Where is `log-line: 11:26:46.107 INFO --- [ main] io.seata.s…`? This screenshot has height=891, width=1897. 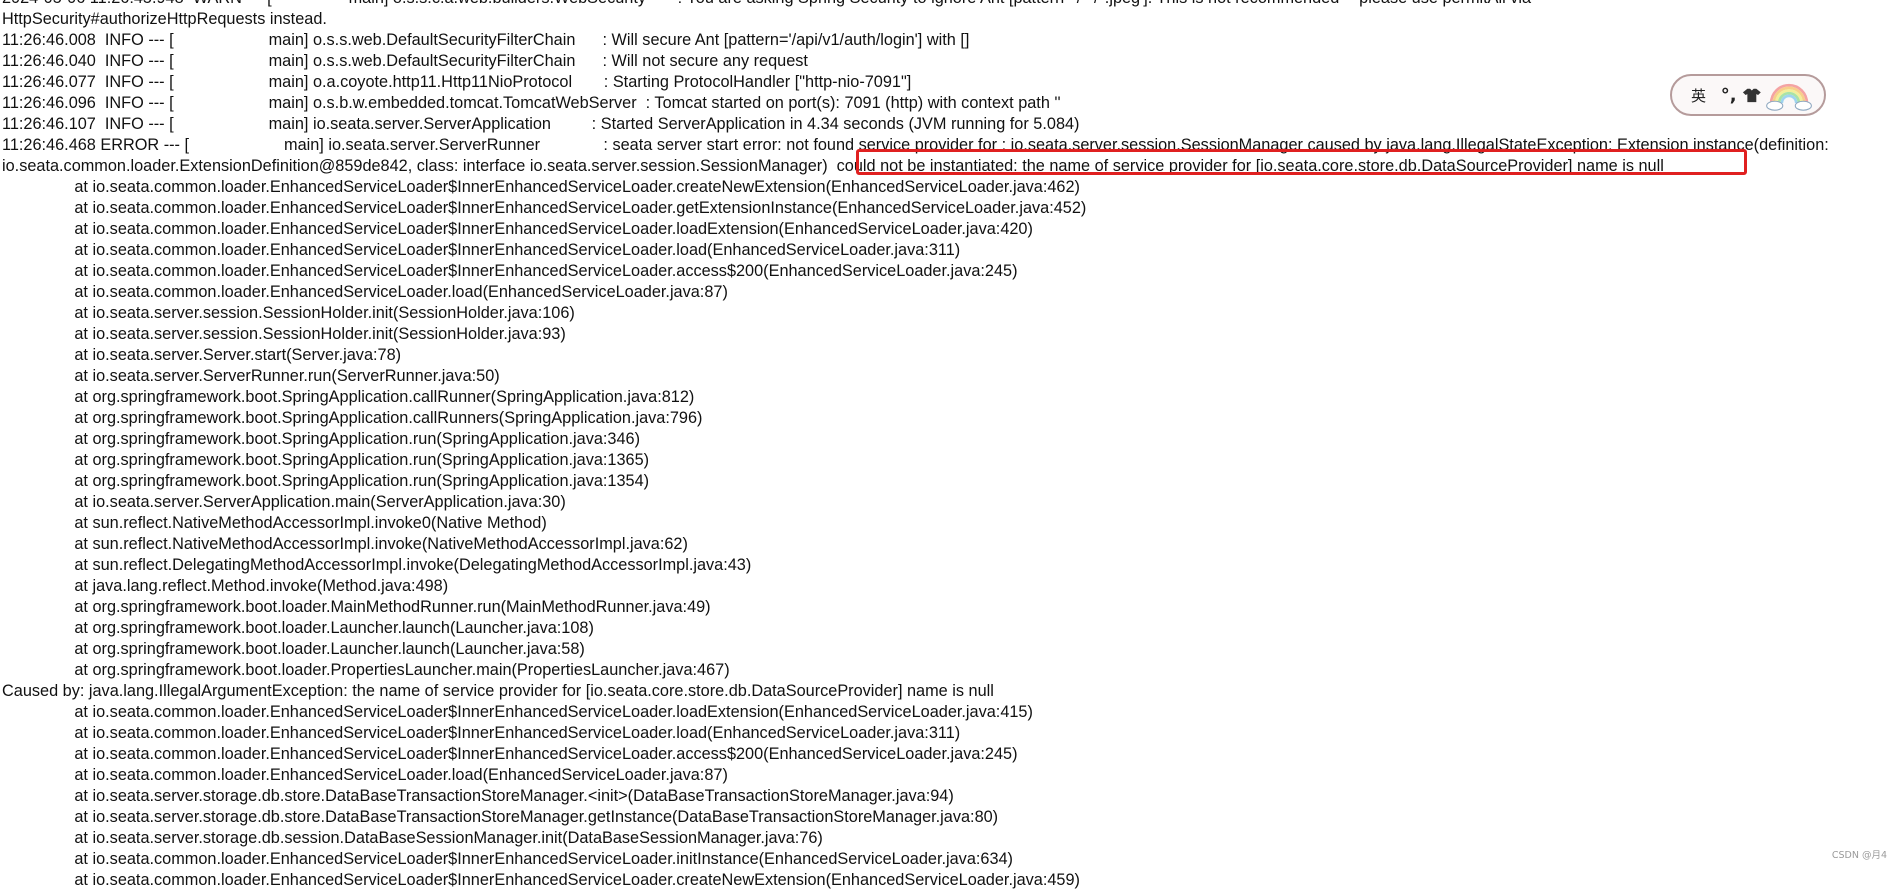 log-line: 11:26:46.107 INFO --- [ main] io.seata.s… is located at coordinates (541, 124).